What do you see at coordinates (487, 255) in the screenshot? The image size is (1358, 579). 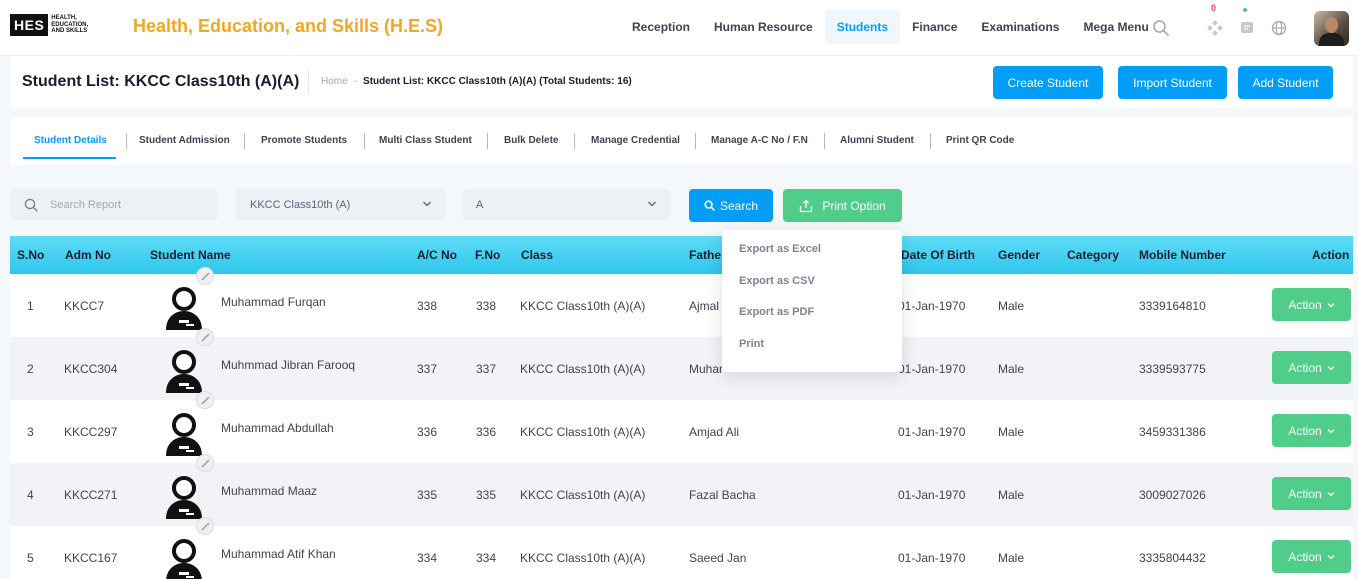 I see `col-header-f-no: F.No` at bounding box center [487, 255].